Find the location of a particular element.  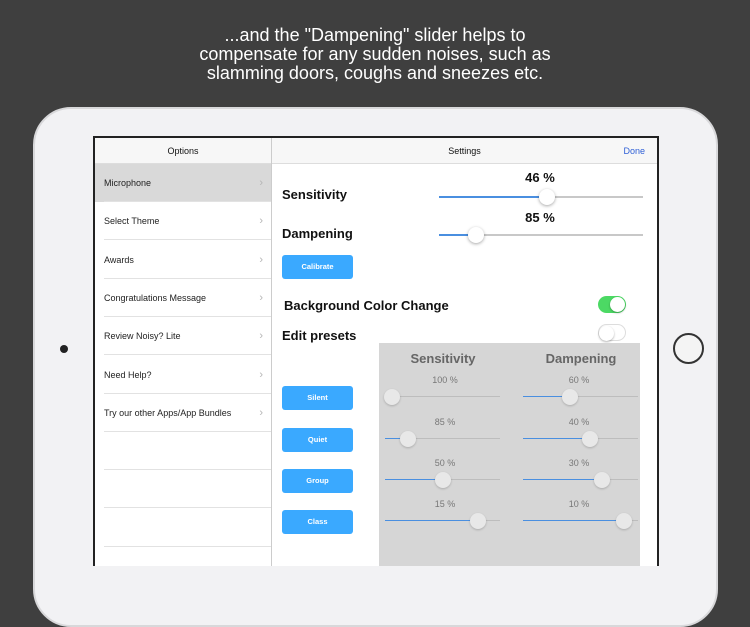

preset-class-button: Class is located at coordinates (317, 522).